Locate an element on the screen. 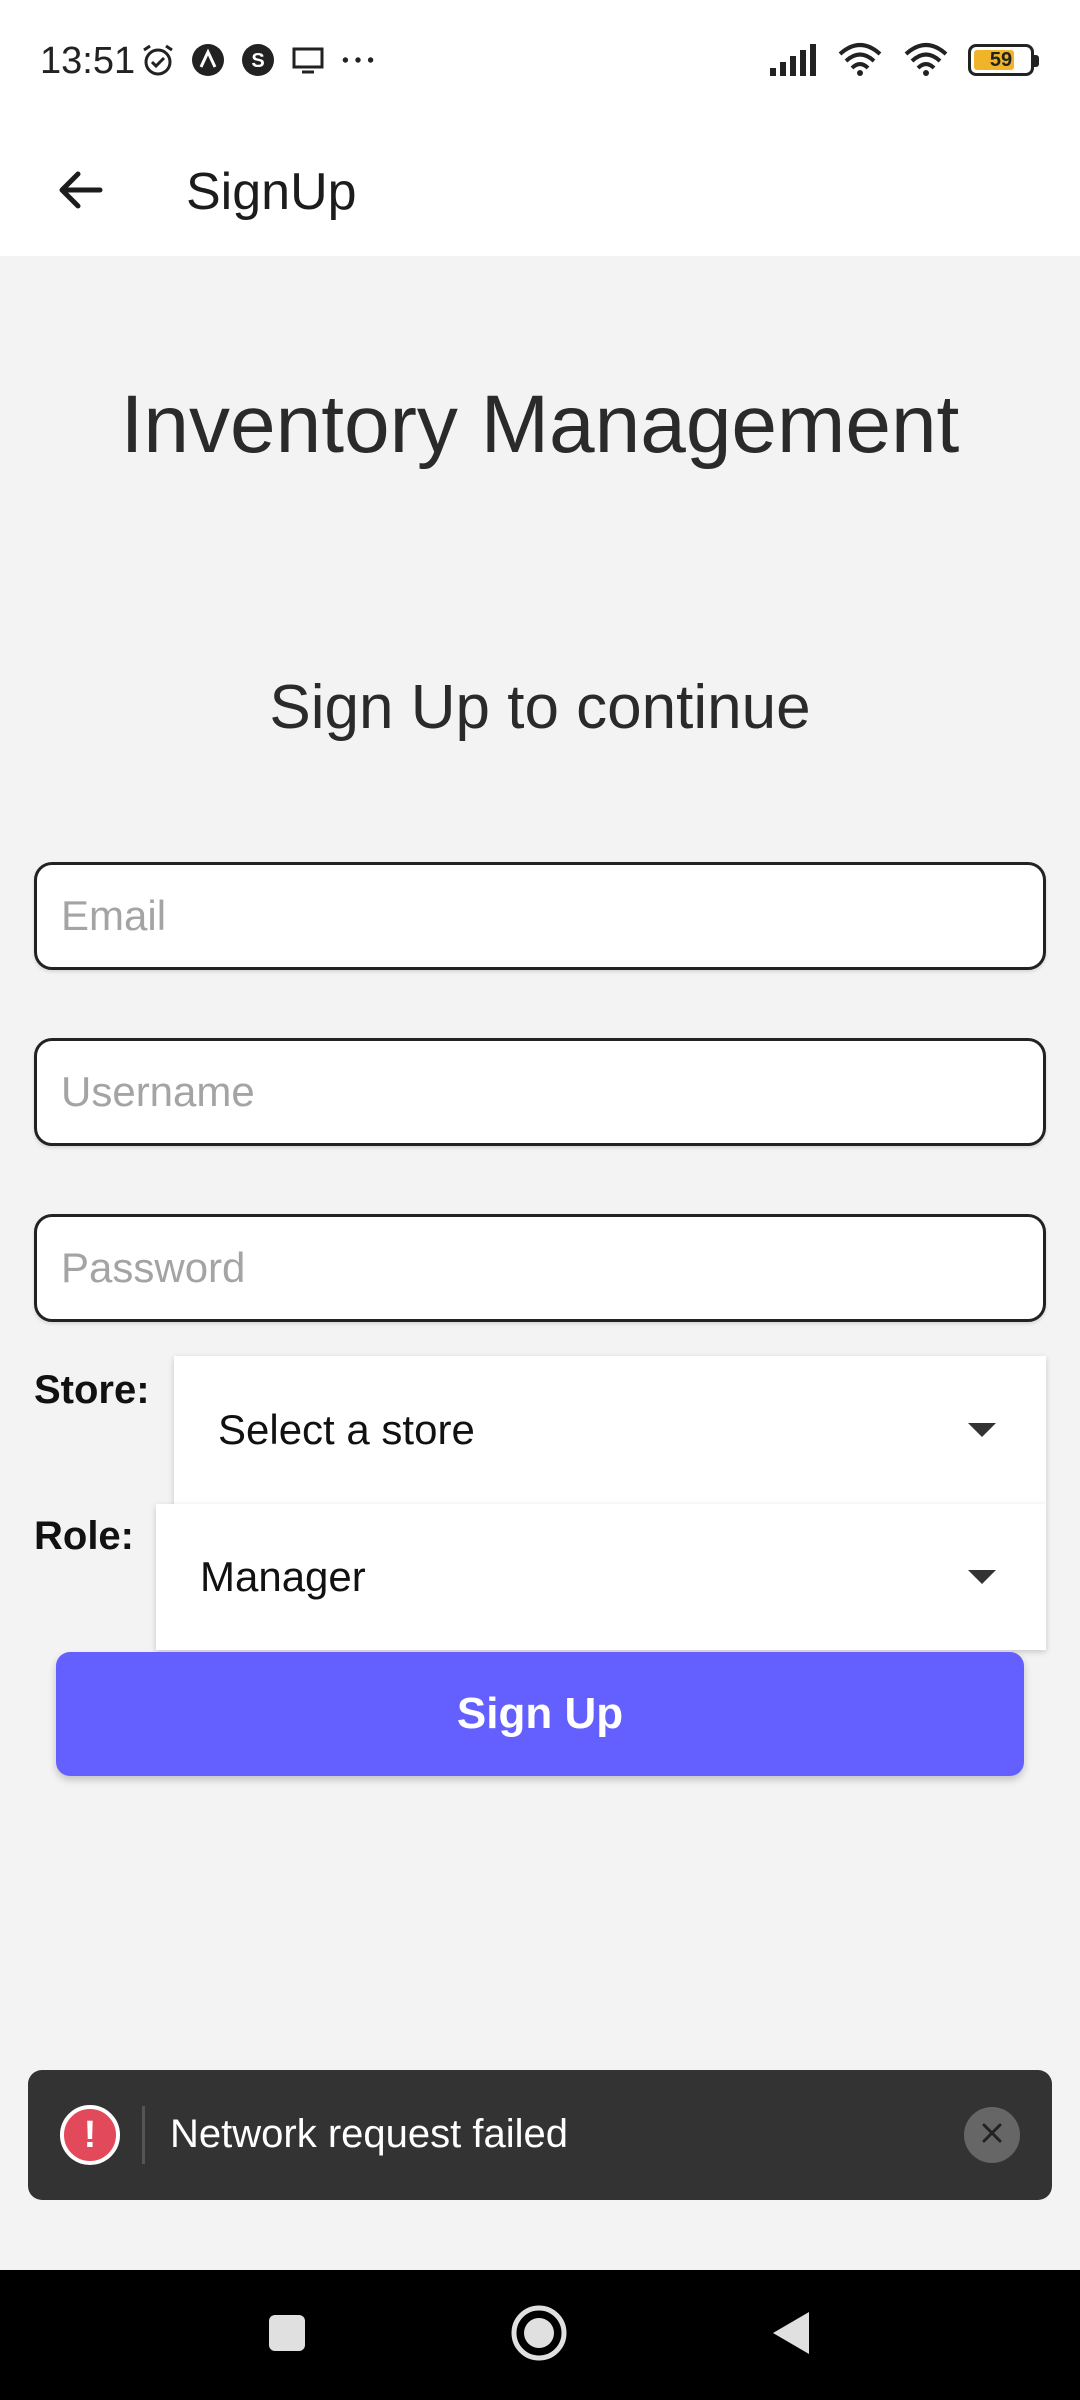 This screenshot has width=1080, height=2400. back-button is located at coordinates (80, 192).